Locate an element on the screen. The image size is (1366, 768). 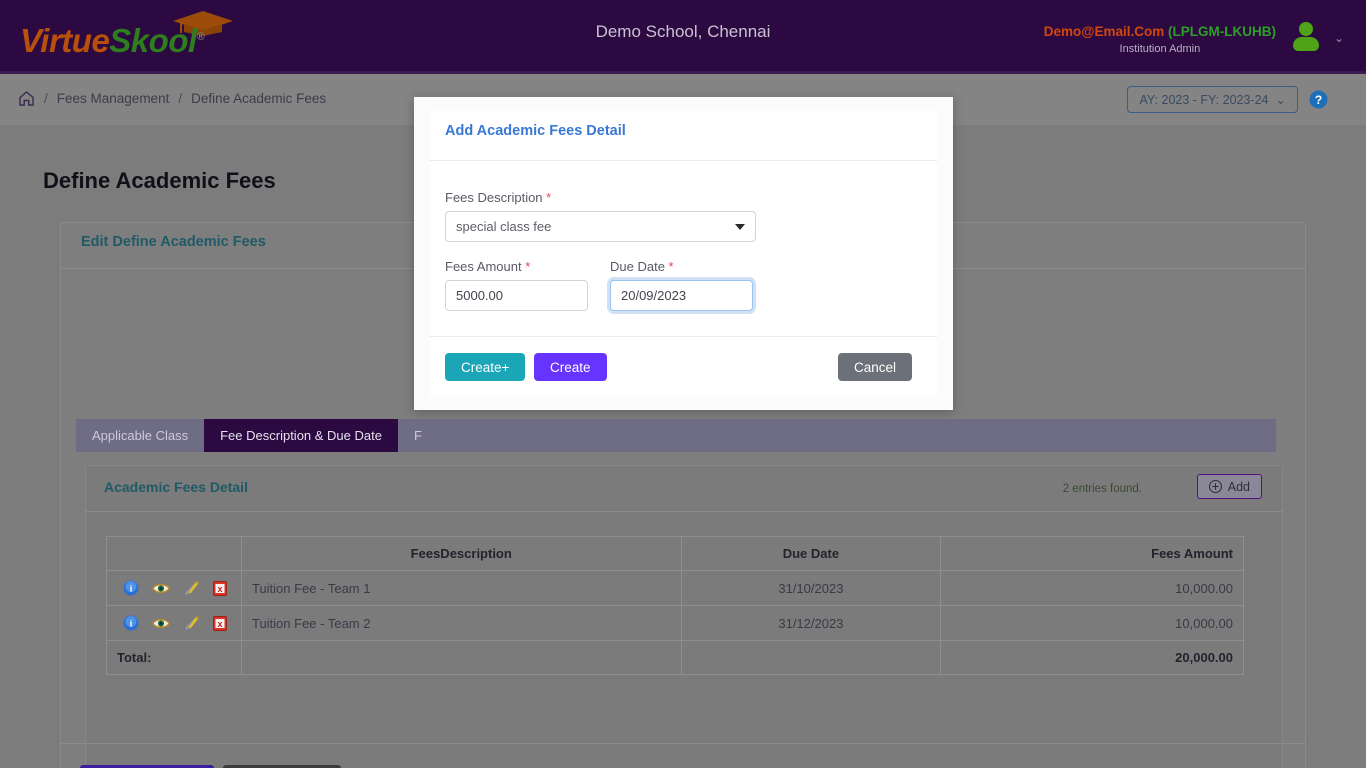
th-actions is located at coordinates (174, 553).